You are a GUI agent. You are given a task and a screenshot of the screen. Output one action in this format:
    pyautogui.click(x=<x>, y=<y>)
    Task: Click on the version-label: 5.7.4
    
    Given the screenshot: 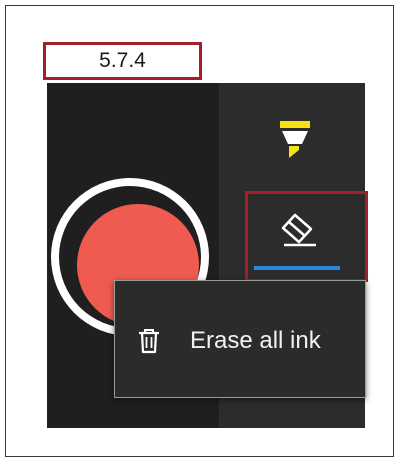 What is the action you would take?
    pyautogui.click(x=122, y=61)
    